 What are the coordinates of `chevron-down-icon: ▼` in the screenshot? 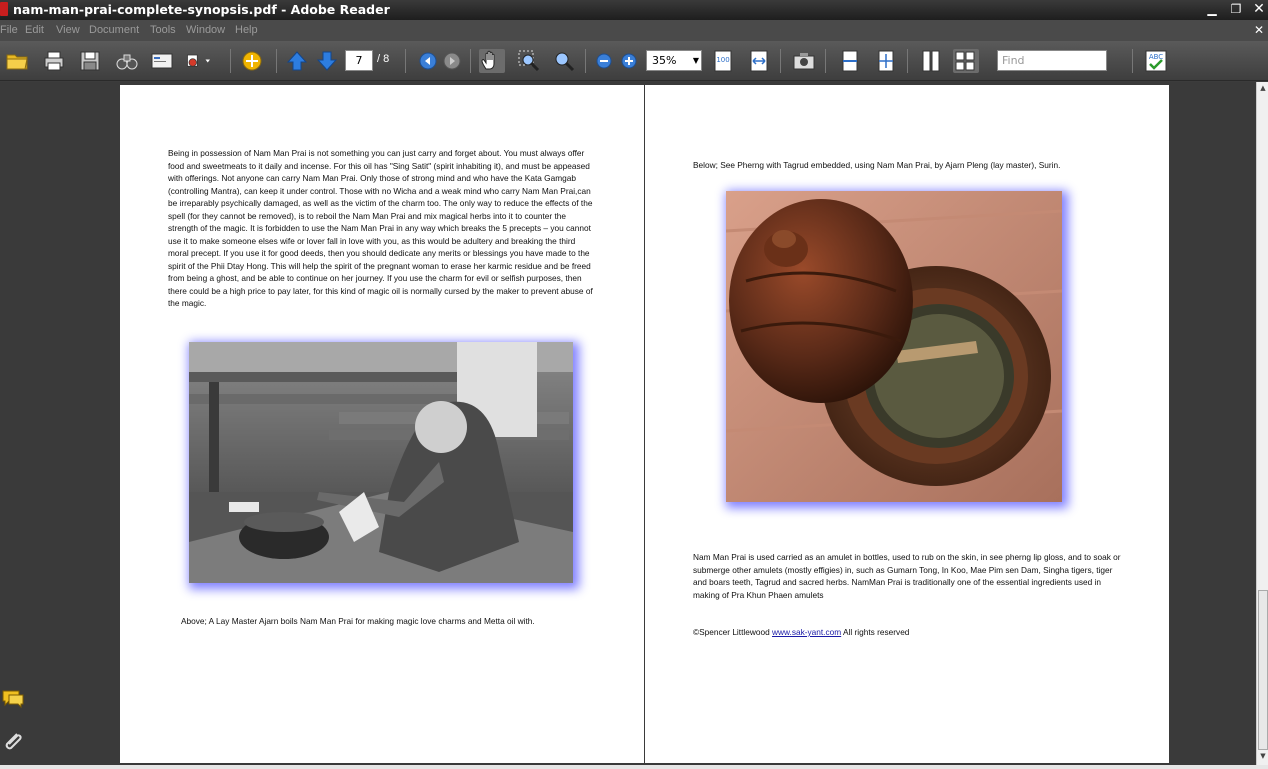 It's located at (696, 60).